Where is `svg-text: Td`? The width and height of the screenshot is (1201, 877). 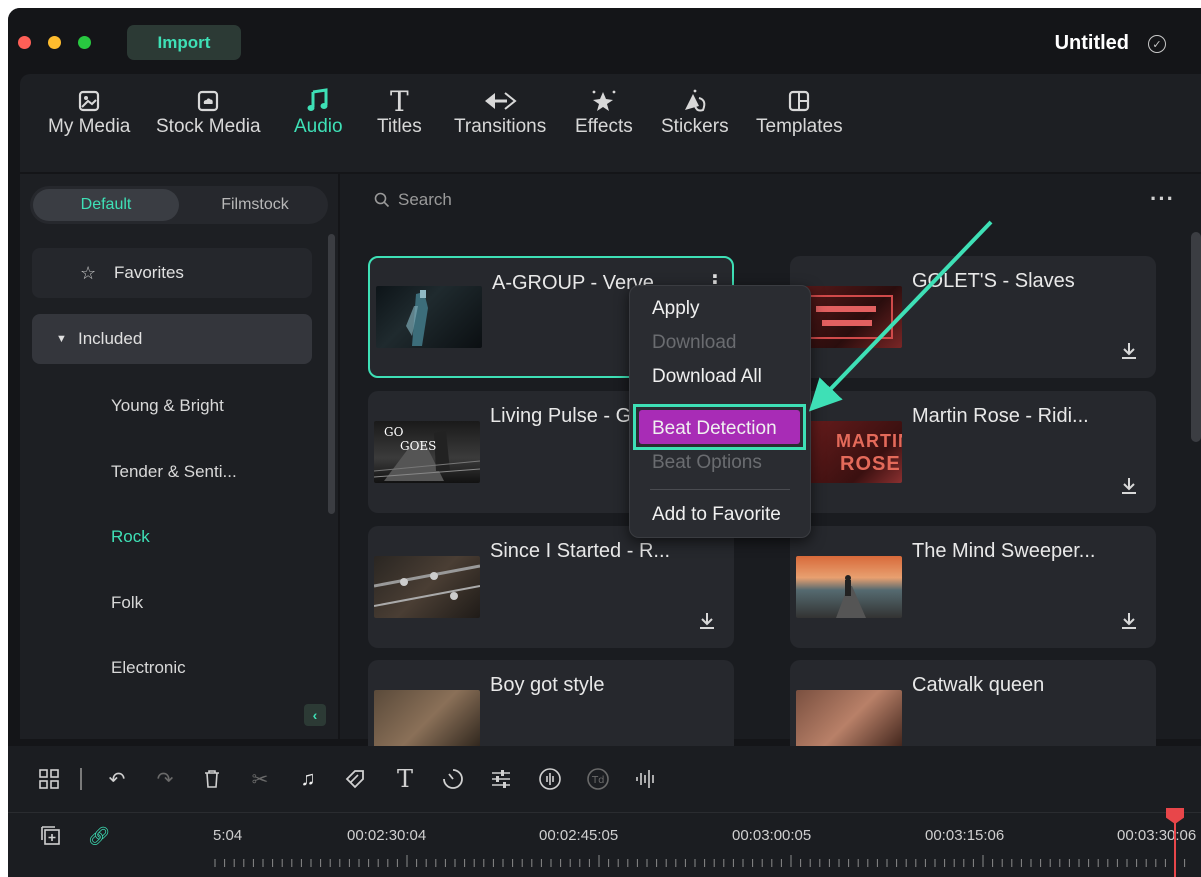
svg-text: Td is located at coordinates (597, 780).